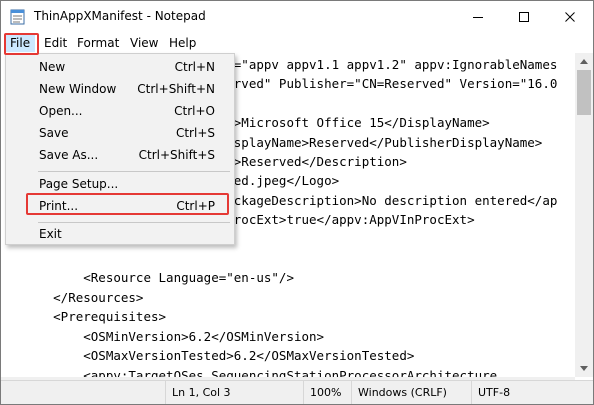  I want to click on menu-file: File, so click(20, 43).